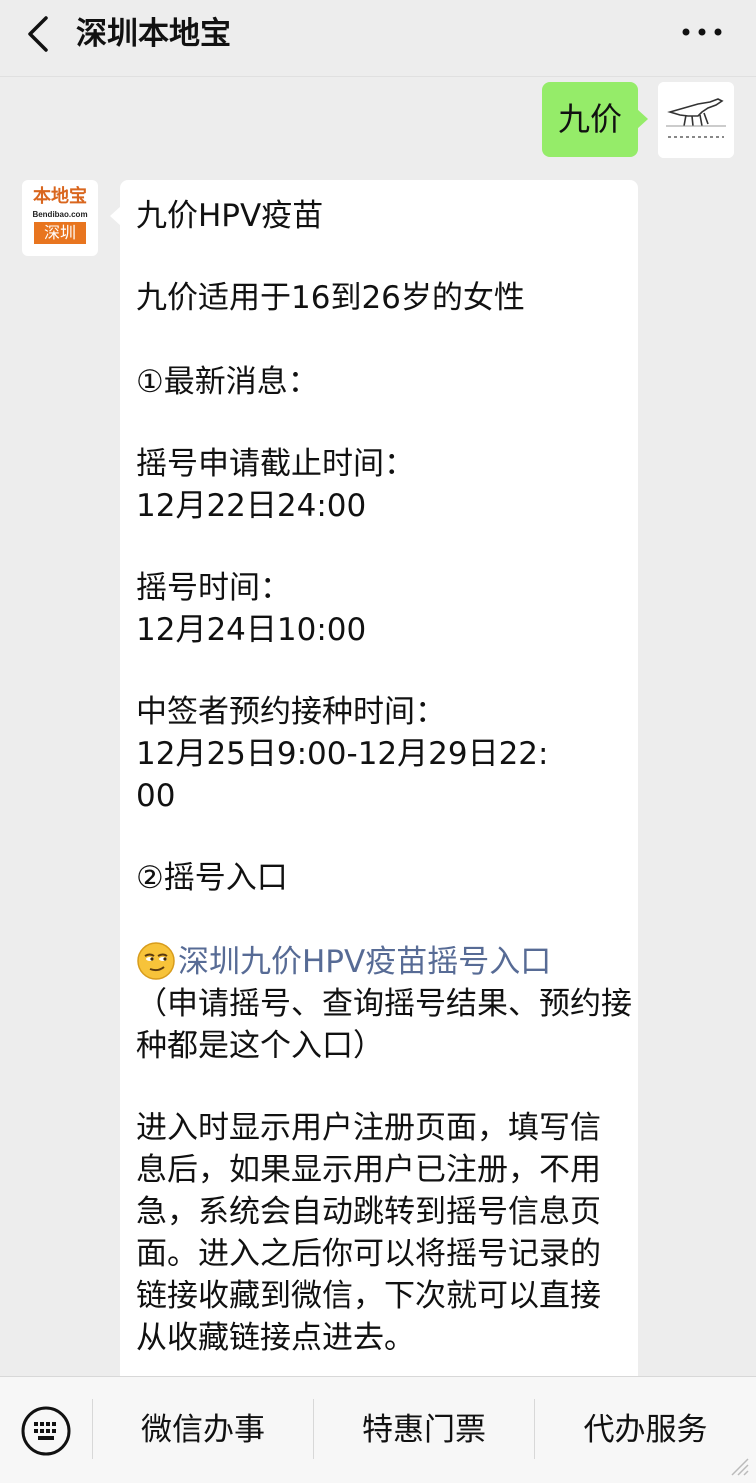 This screenshot has width=756, height=1483. Describe the element at coordinates (342, 754) in the screenshot. I see `appointment-value-line1: 12月25日9:00-12月29日22:` at that location.